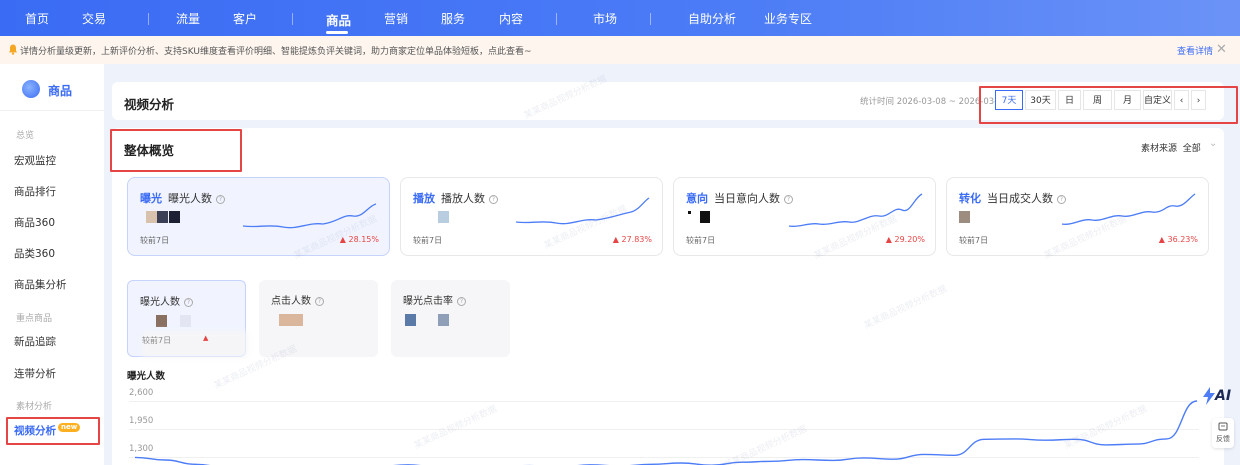  I want to click on nav-item: 内容, so click(511, 18).